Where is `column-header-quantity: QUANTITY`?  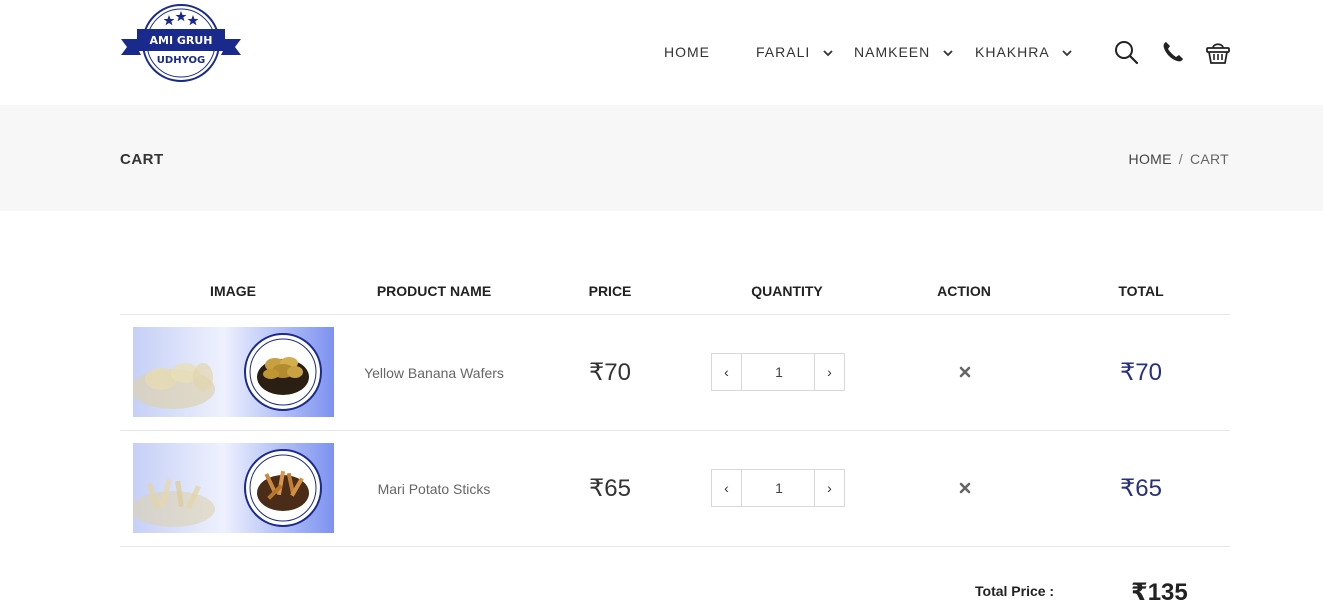 column-header-quantity: QUANTITY is located at coordinates (787, 291).